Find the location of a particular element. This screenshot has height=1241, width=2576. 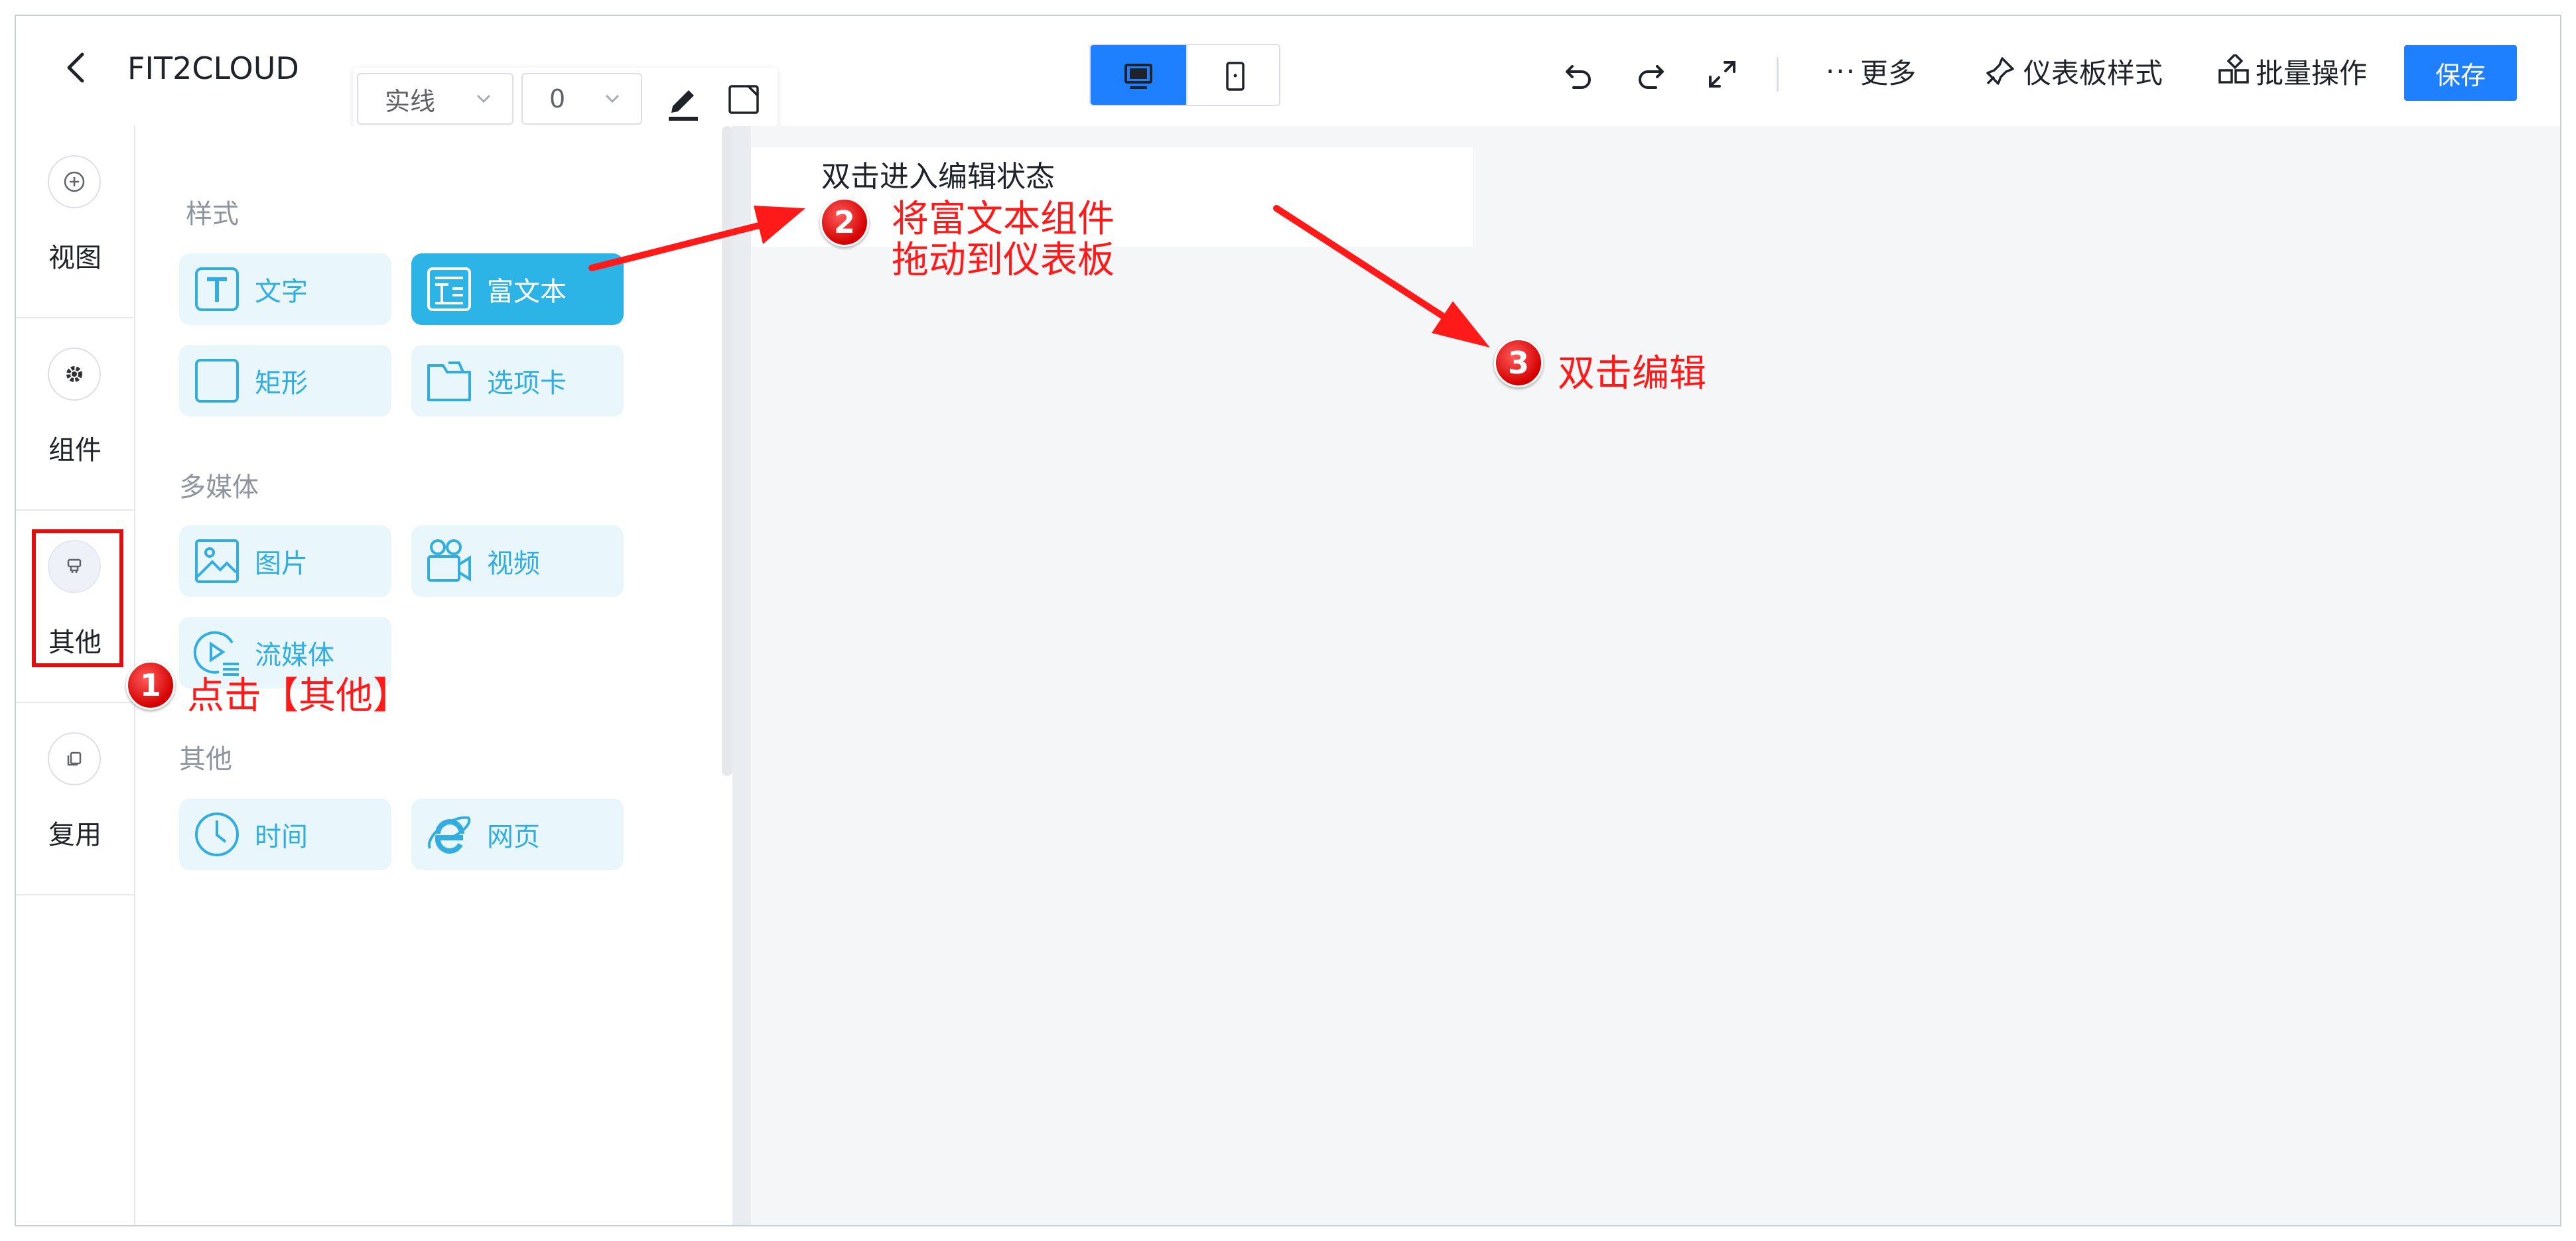

annotation-arrows is located at coordinates (1039, 276).